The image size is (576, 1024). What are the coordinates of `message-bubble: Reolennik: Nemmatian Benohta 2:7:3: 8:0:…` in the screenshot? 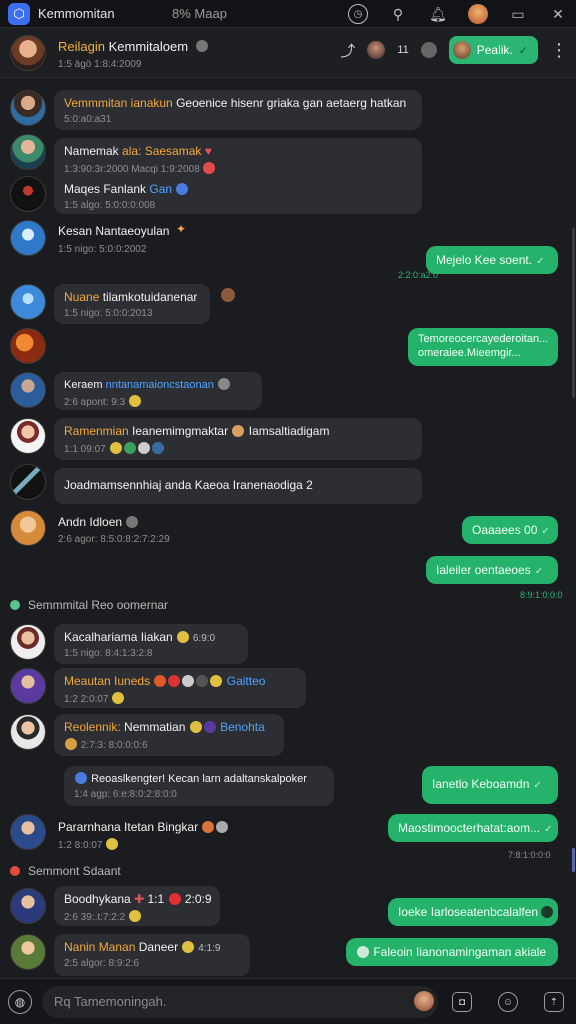 It's located at (169, 735).